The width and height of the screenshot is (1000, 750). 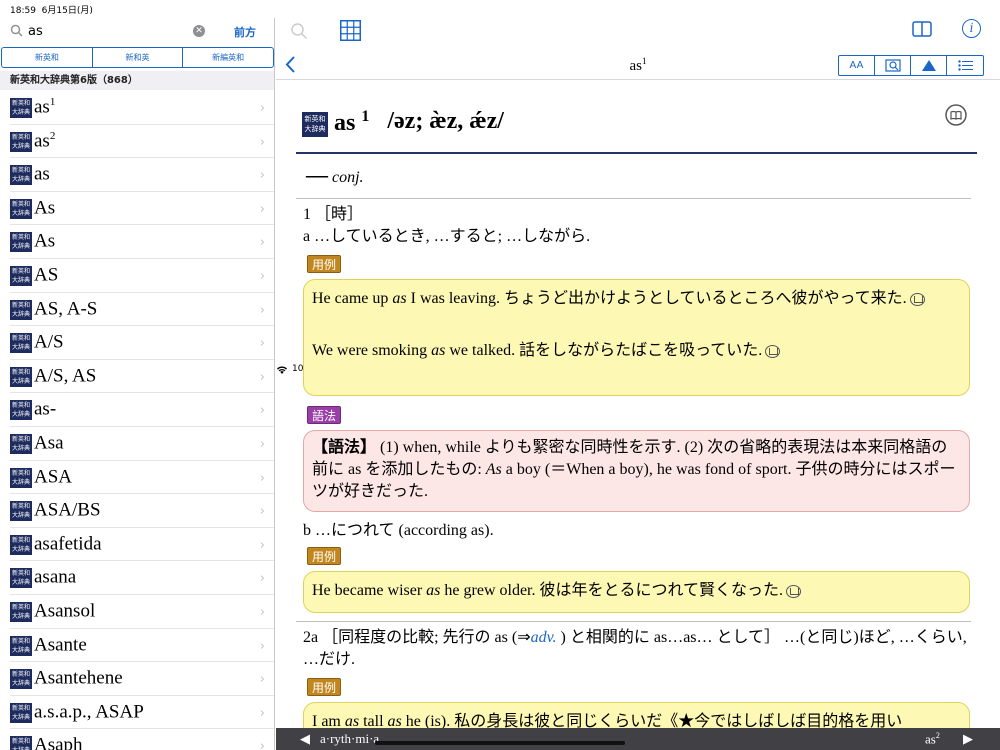 What do you see at coordinates (35, 31) in the screenshot?
I see `search-input: as` at bounding box center [35, 31].